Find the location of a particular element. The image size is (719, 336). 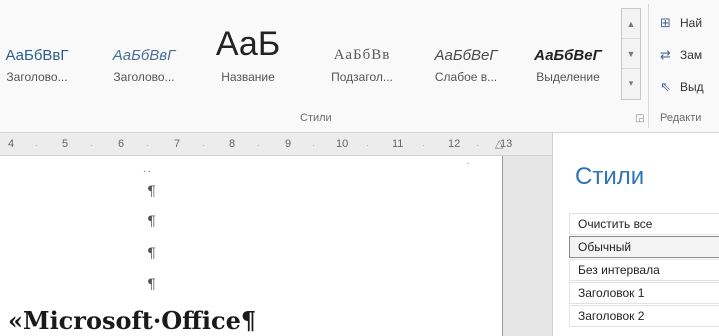

select-button: ⇖ Выд is located at coordinates (682, 87).